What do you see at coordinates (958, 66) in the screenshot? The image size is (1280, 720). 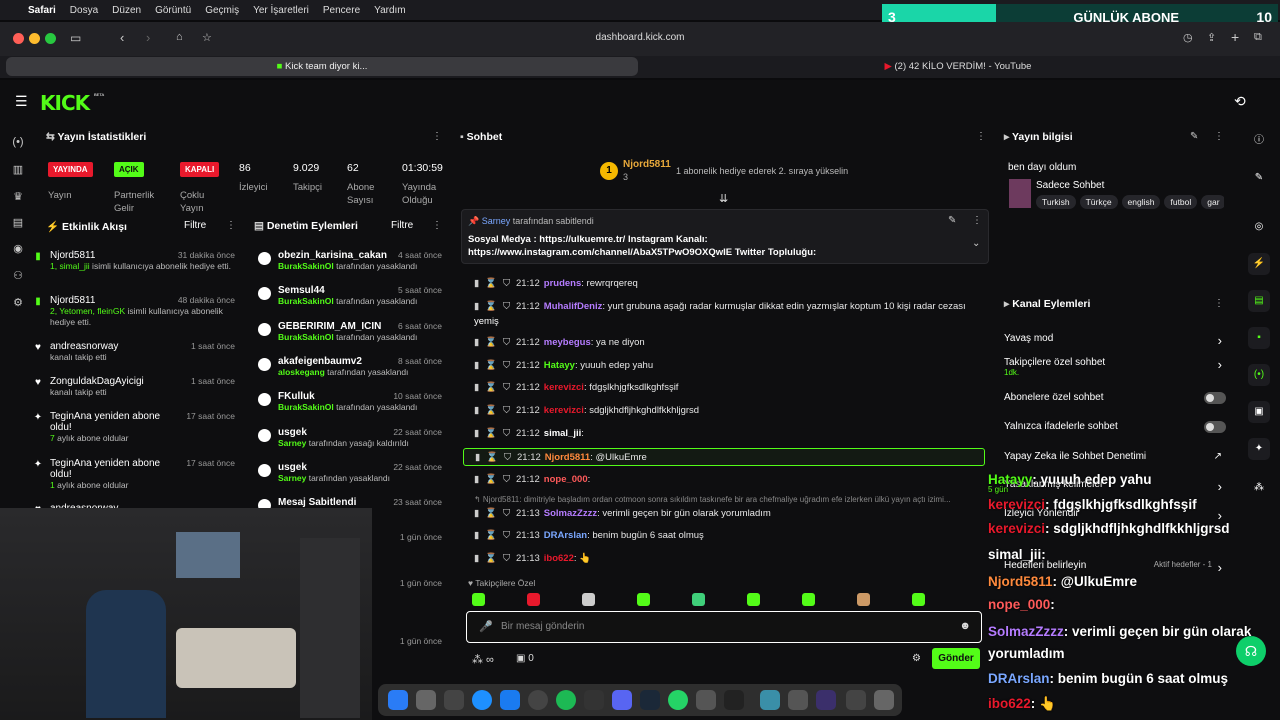 I see `tab-youtube: ▶ (2) 42 KİLO VERDİM! - YouTube` at bounding box center [958, 66].